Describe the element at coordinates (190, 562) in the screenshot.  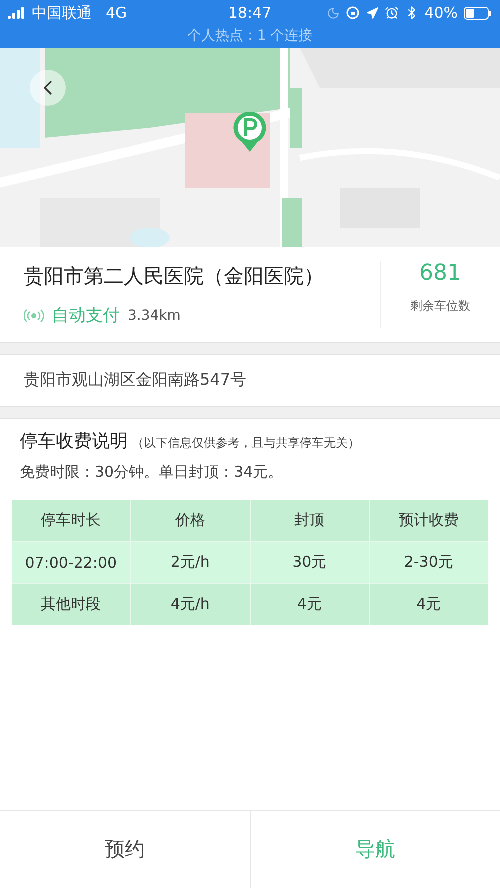
I see `table-cell: 2元/h` at that location.